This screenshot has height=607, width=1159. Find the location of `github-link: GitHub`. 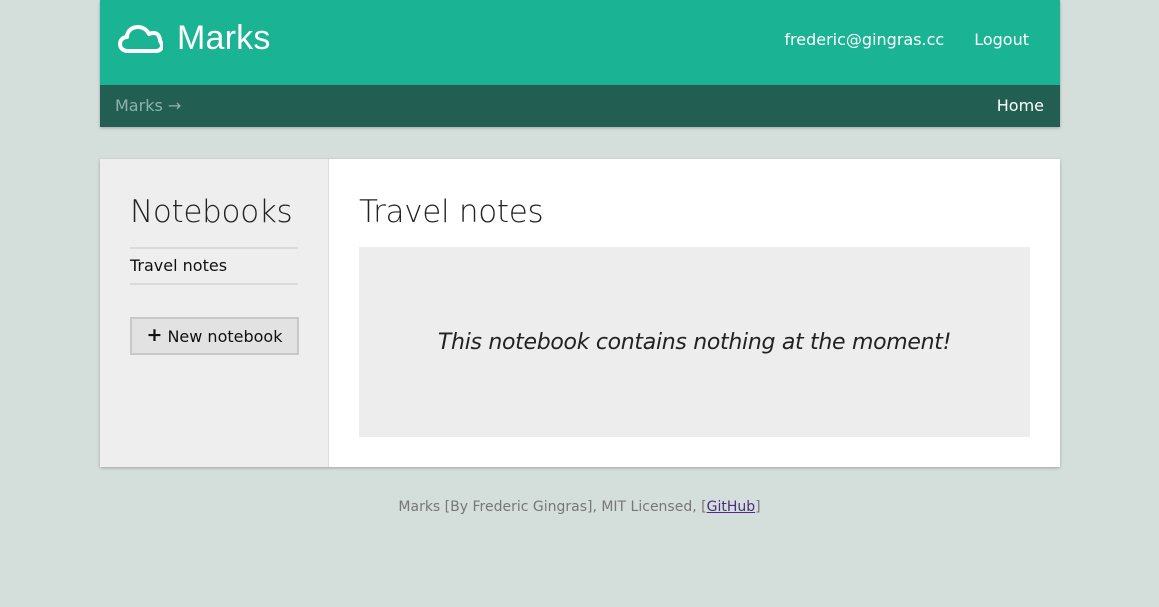

github-link: GitHub is located at coordinates (731, 507).